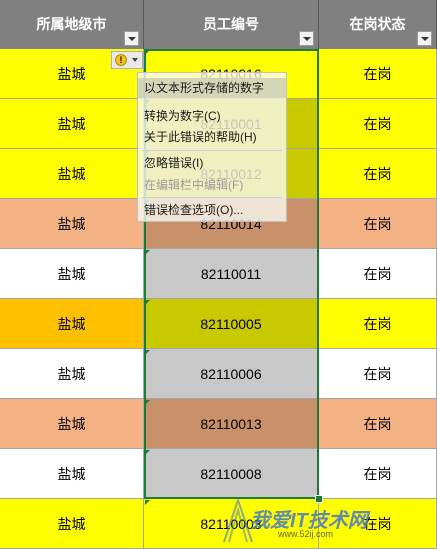 Image resolution: width=437 pixels, height=550 pixels. I want to click on warning-icon: !, so click(121, 60).